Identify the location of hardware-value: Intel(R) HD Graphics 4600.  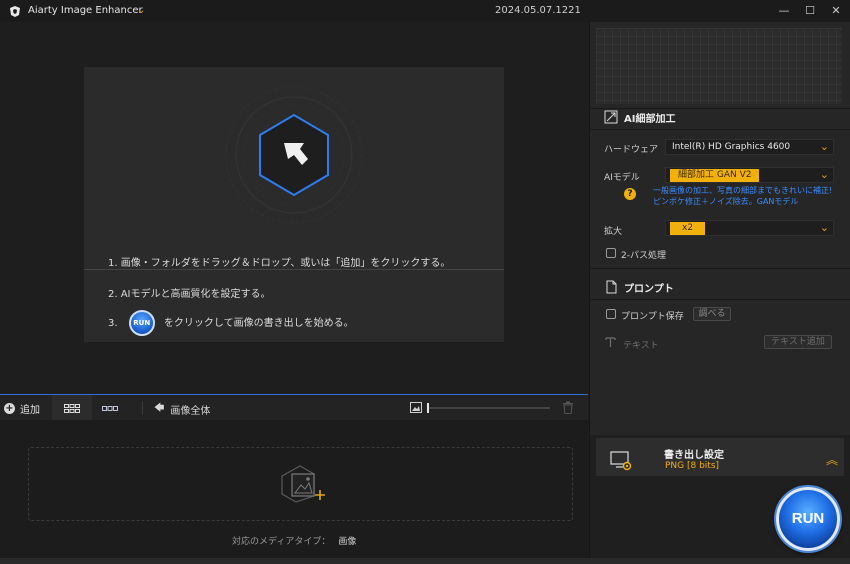
(731, 147).